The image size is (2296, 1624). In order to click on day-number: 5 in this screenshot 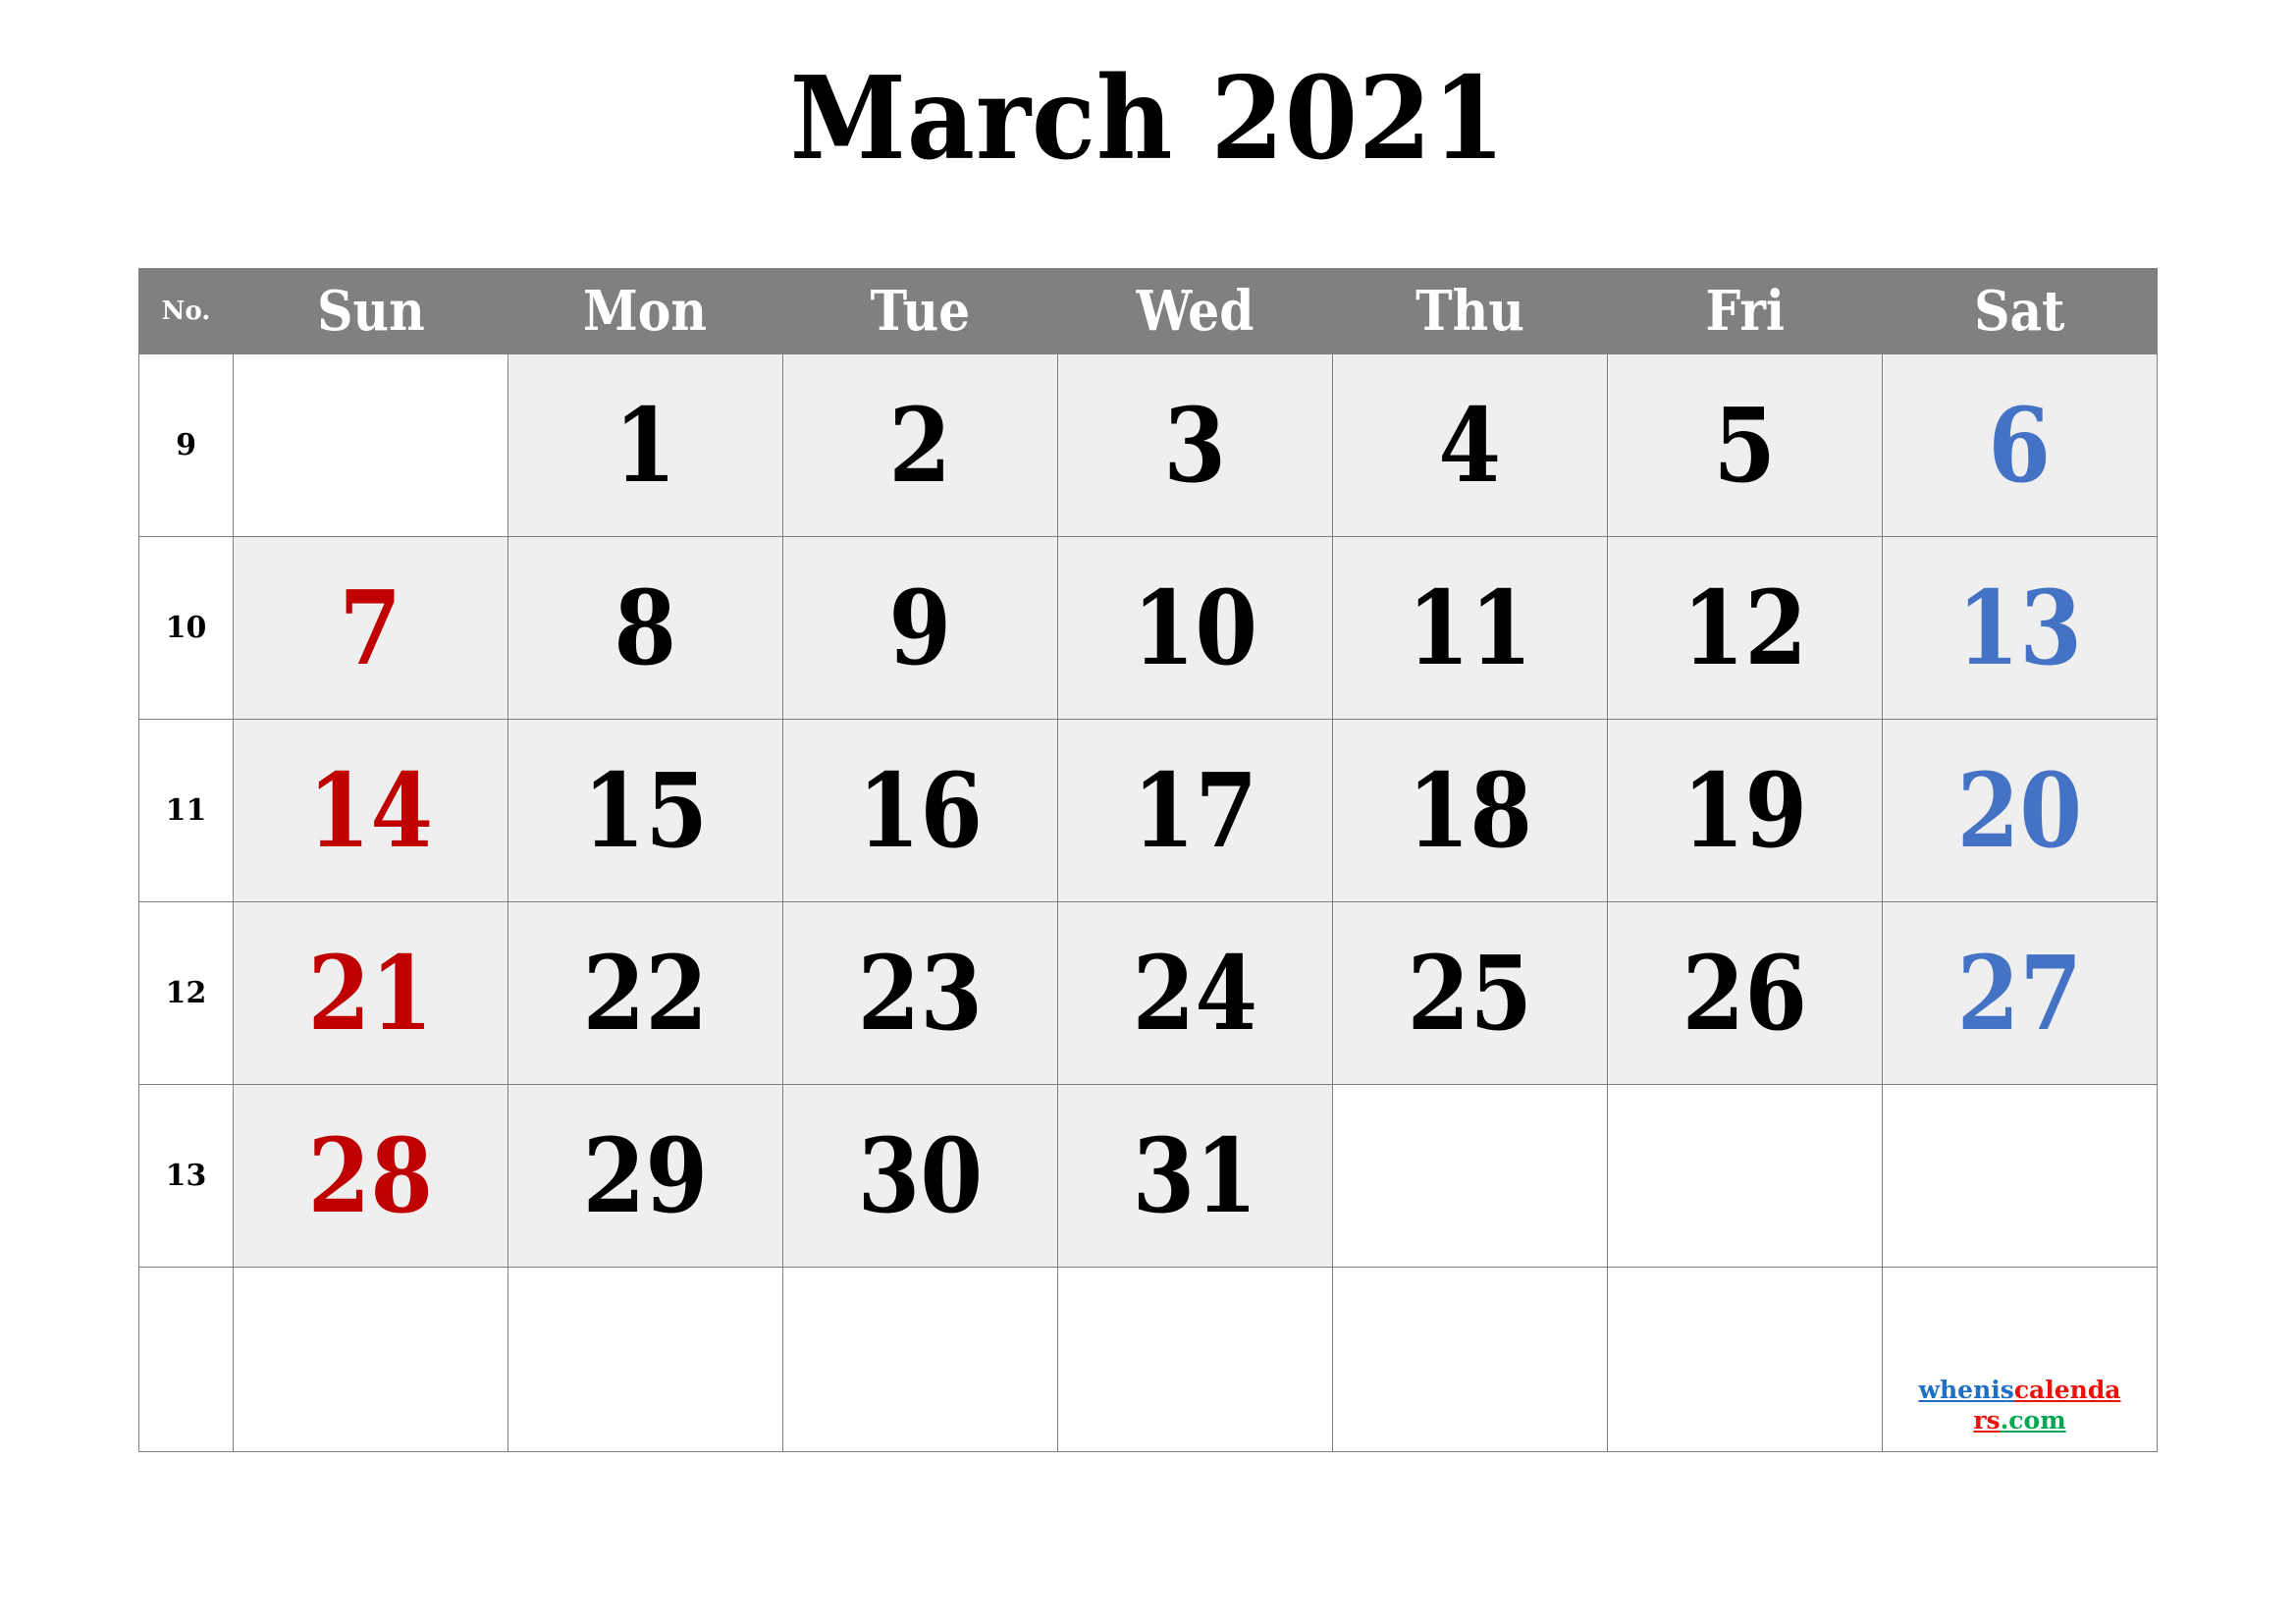, I will do `click(1745, 445)`.